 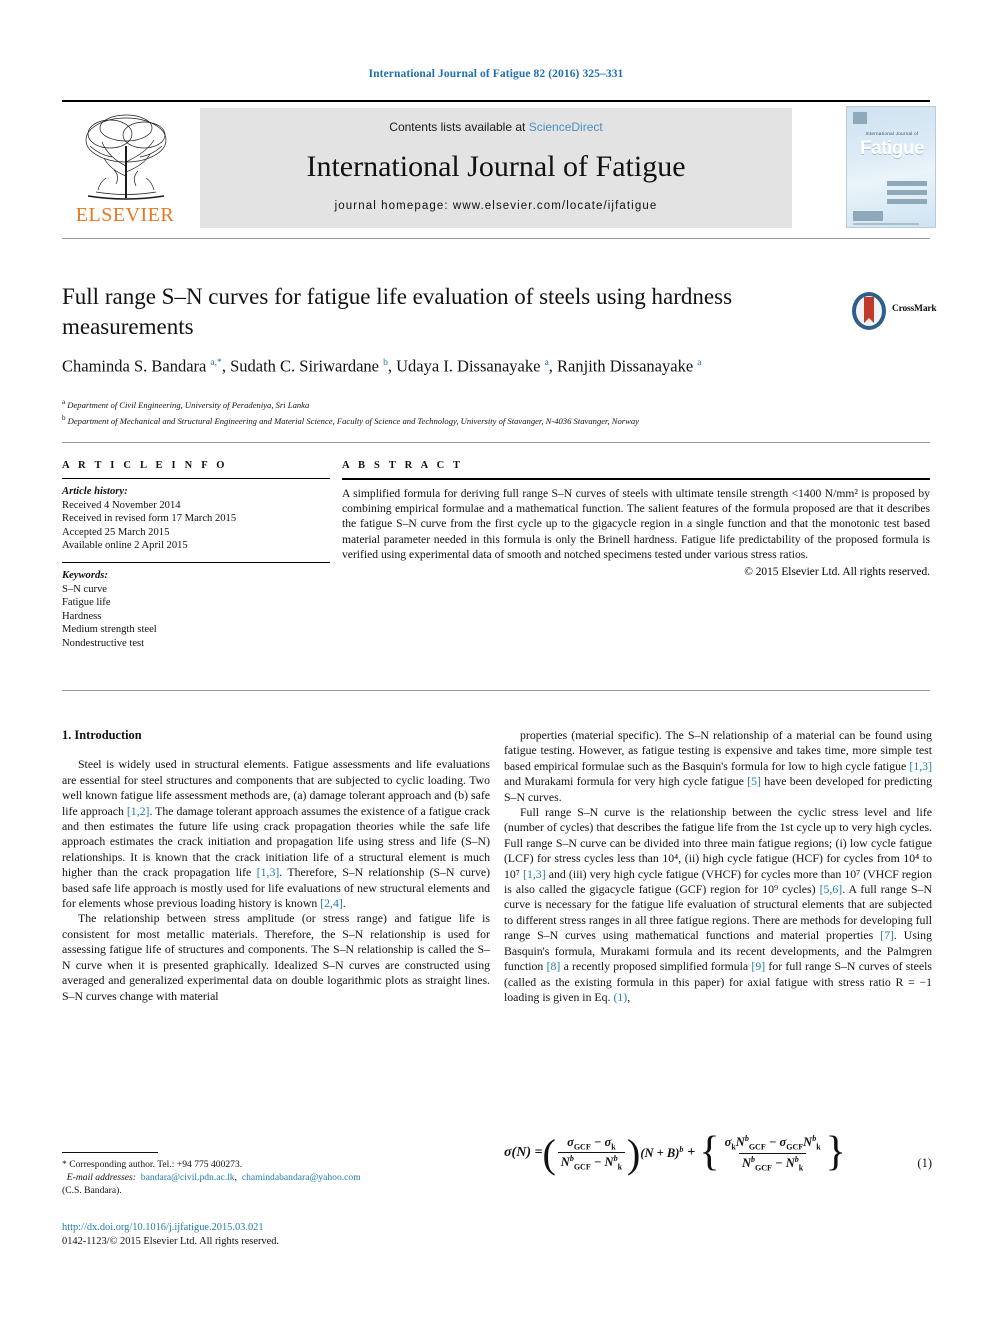 I want to click on email-label: E-mail addresses:, so click(x=101, y=1178).